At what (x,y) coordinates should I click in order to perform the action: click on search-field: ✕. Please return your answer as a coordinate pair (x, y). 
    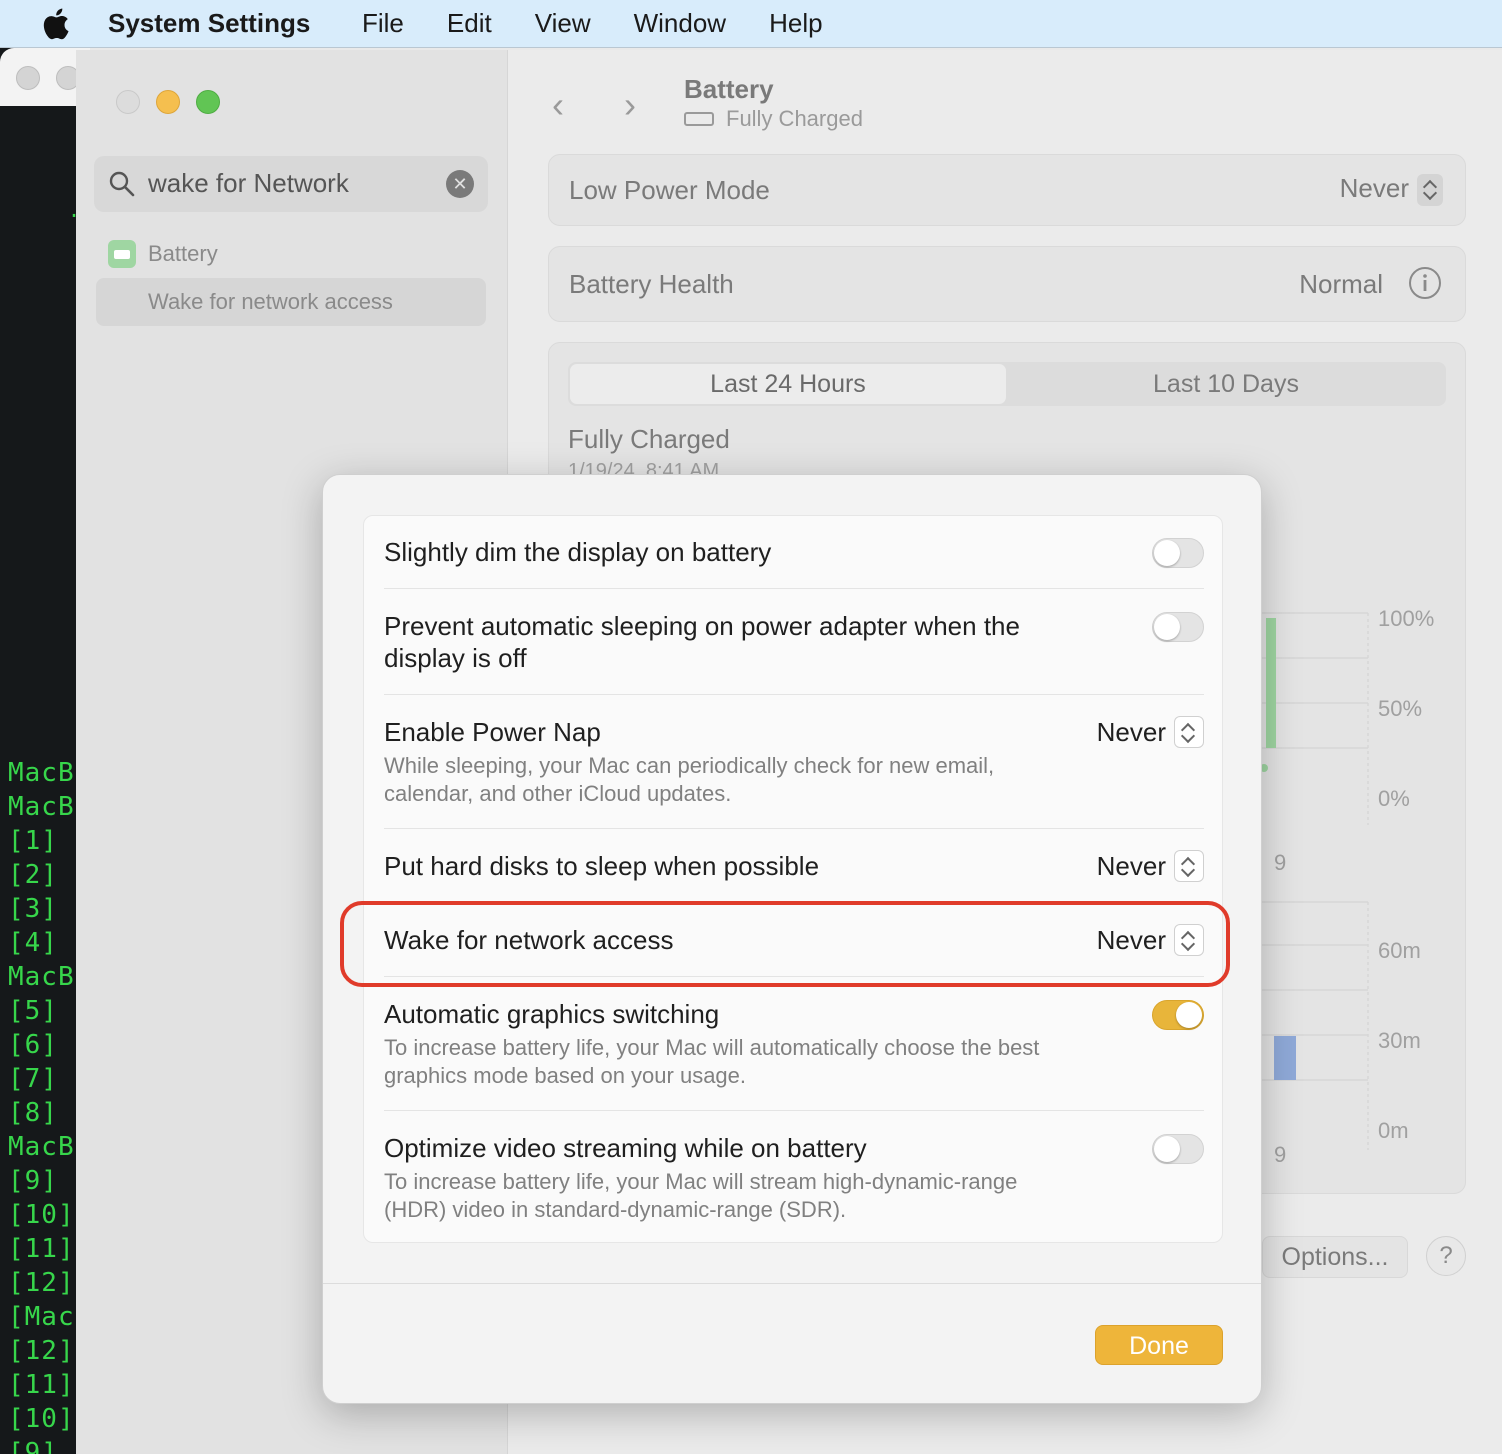
    Looking at the image, I should click on (291, 184).